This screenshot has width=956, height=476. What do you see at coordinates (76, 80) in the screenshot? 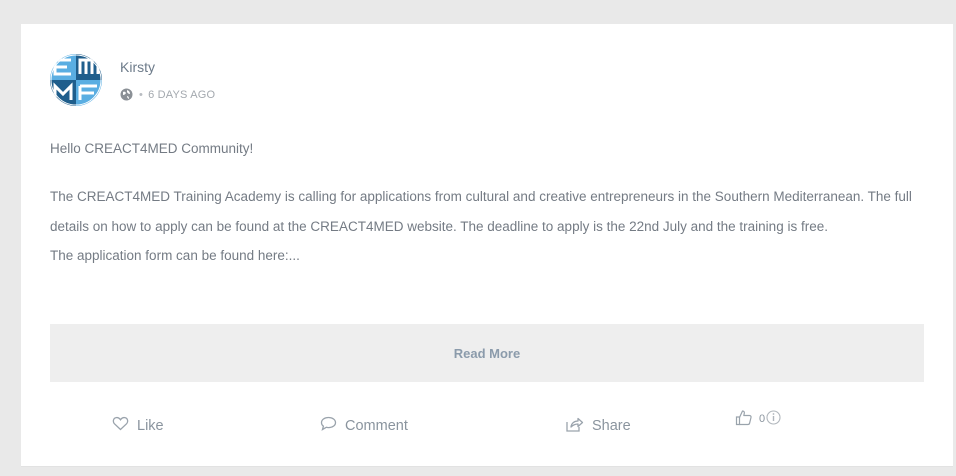
I see `avatar` at bounding box center [76, 80].